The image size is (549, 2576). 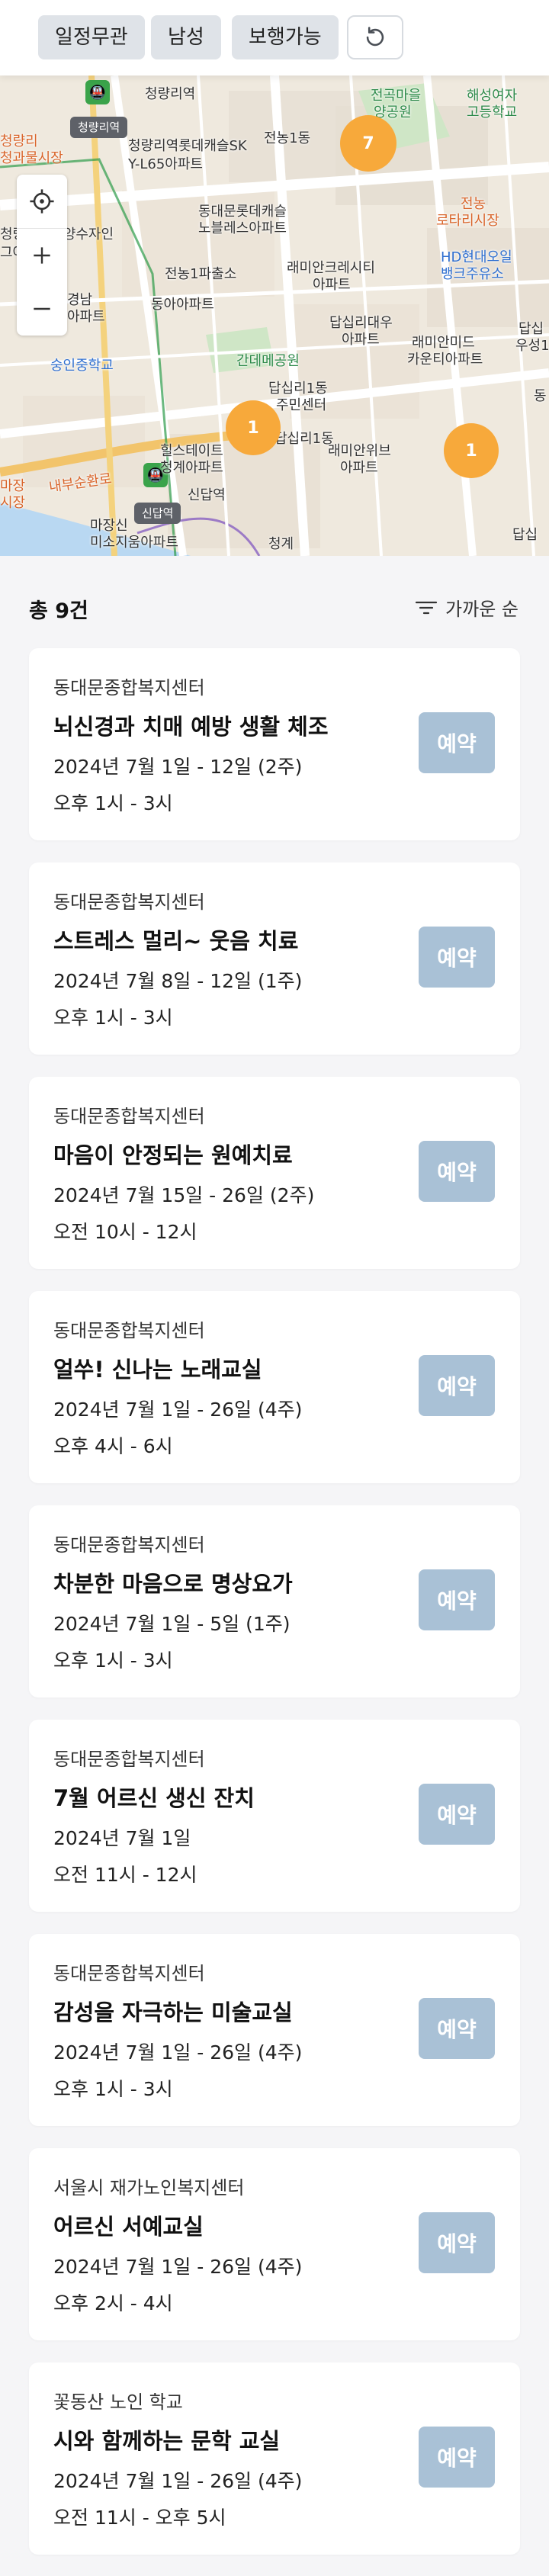 I want to click on map-label: 고등학교, so click(x=492, y=112).